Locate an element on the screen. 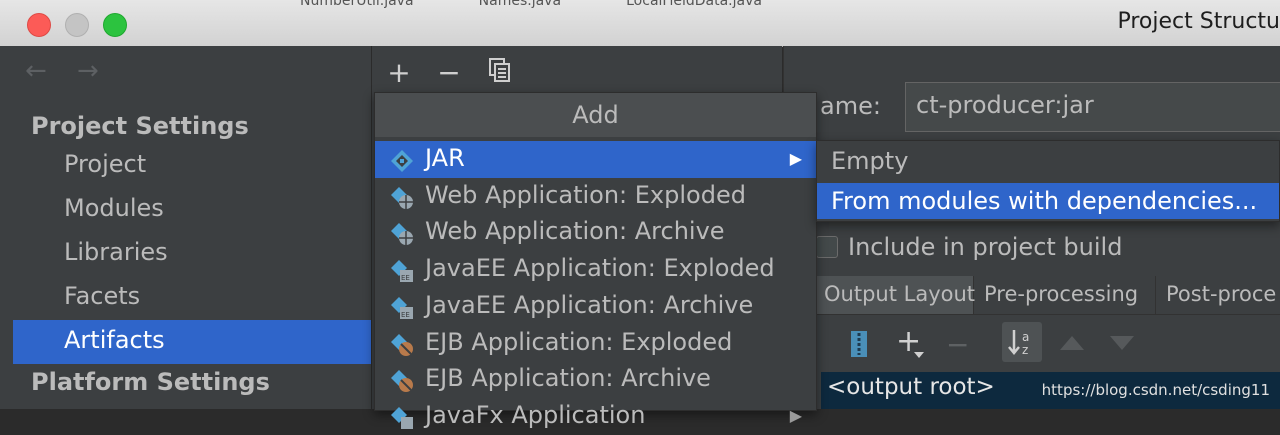 The width and height of the screenshot is (1280, 435). background-tab: NumberUtil.java is located at coordinates (357, 4).